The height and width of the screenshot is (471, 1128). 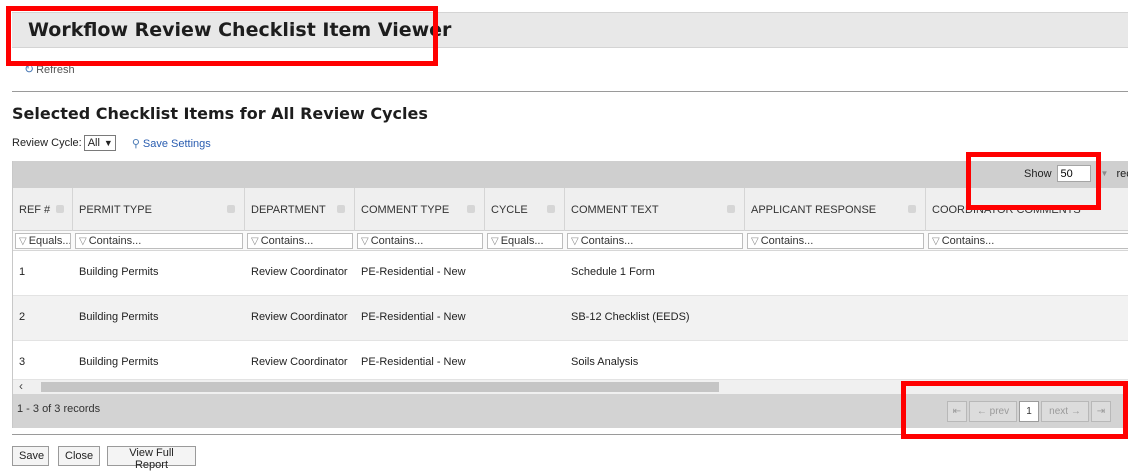 What do you see at coordinates (630, 317) in the screenshot?
I see `cell-comment-text: SB-12 Checklist (EEDS)` at bounding box center [630, 317].